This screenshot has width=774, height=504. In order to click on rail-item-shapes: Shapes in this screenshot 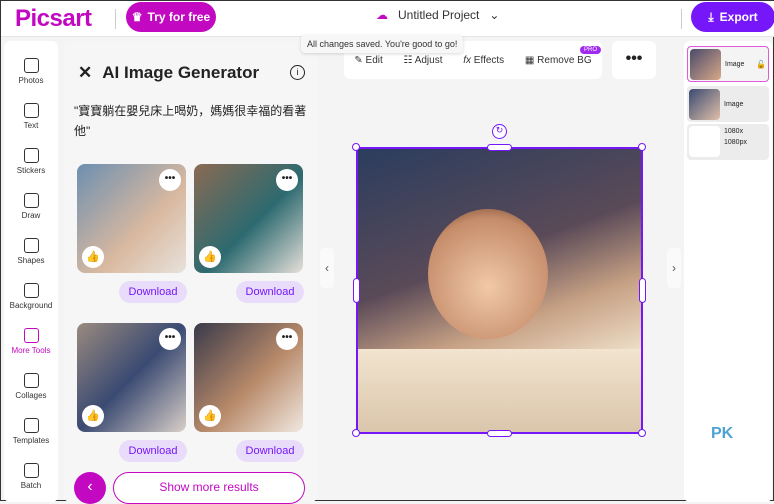, I will do `click(31, 251)`.